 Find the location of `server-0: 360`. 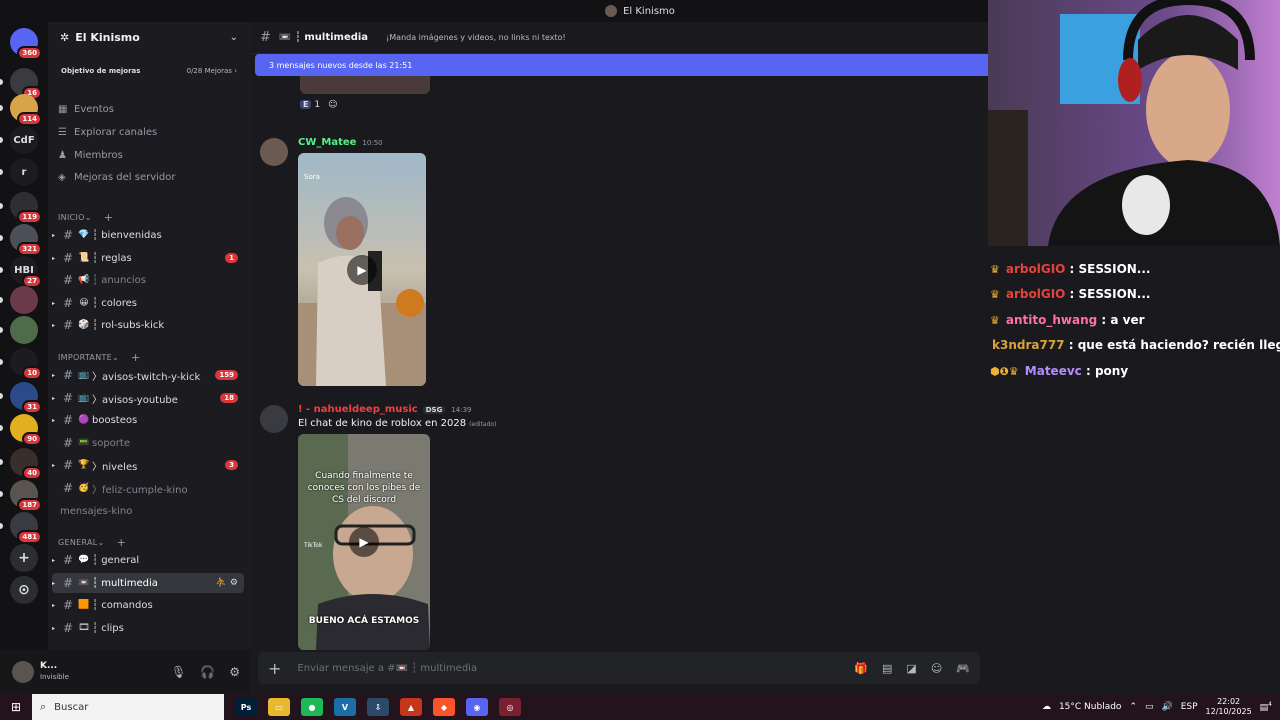

server-0: 360 is located at coordinates (26, 44).